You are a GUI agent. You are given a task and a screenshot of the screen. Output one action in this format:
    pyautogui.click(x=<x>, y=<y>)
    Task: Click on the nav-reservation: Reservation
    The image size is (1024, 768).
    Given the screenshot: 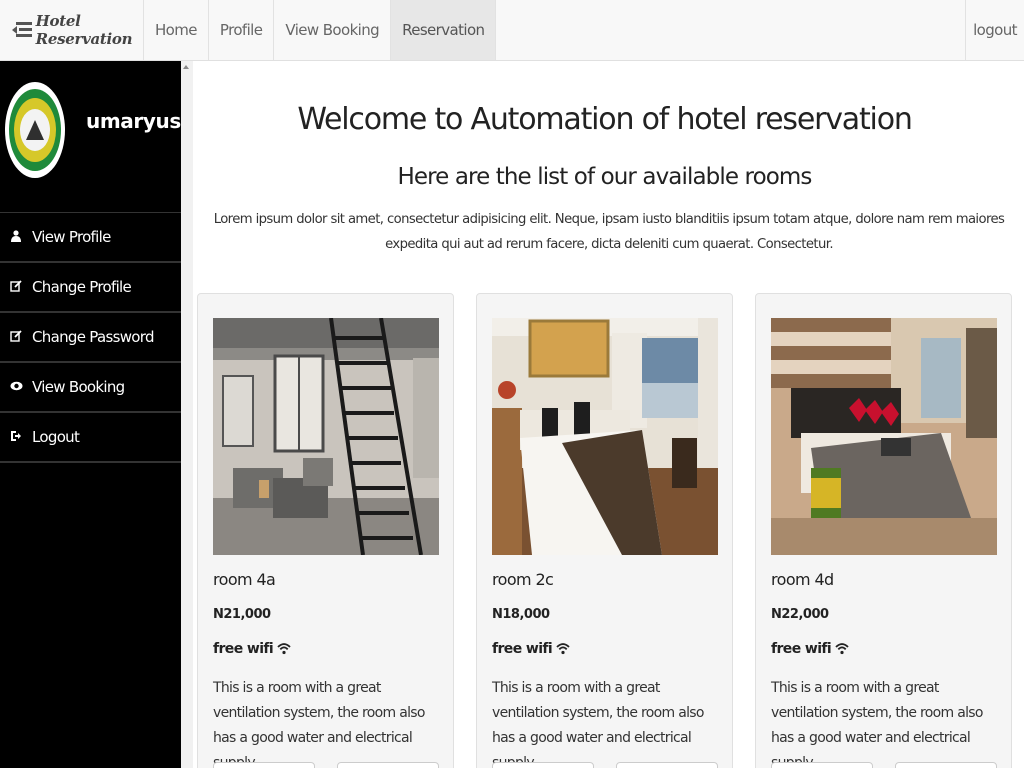 What is the action you would take?
    pyautogui.click(x=444, y=30)
    